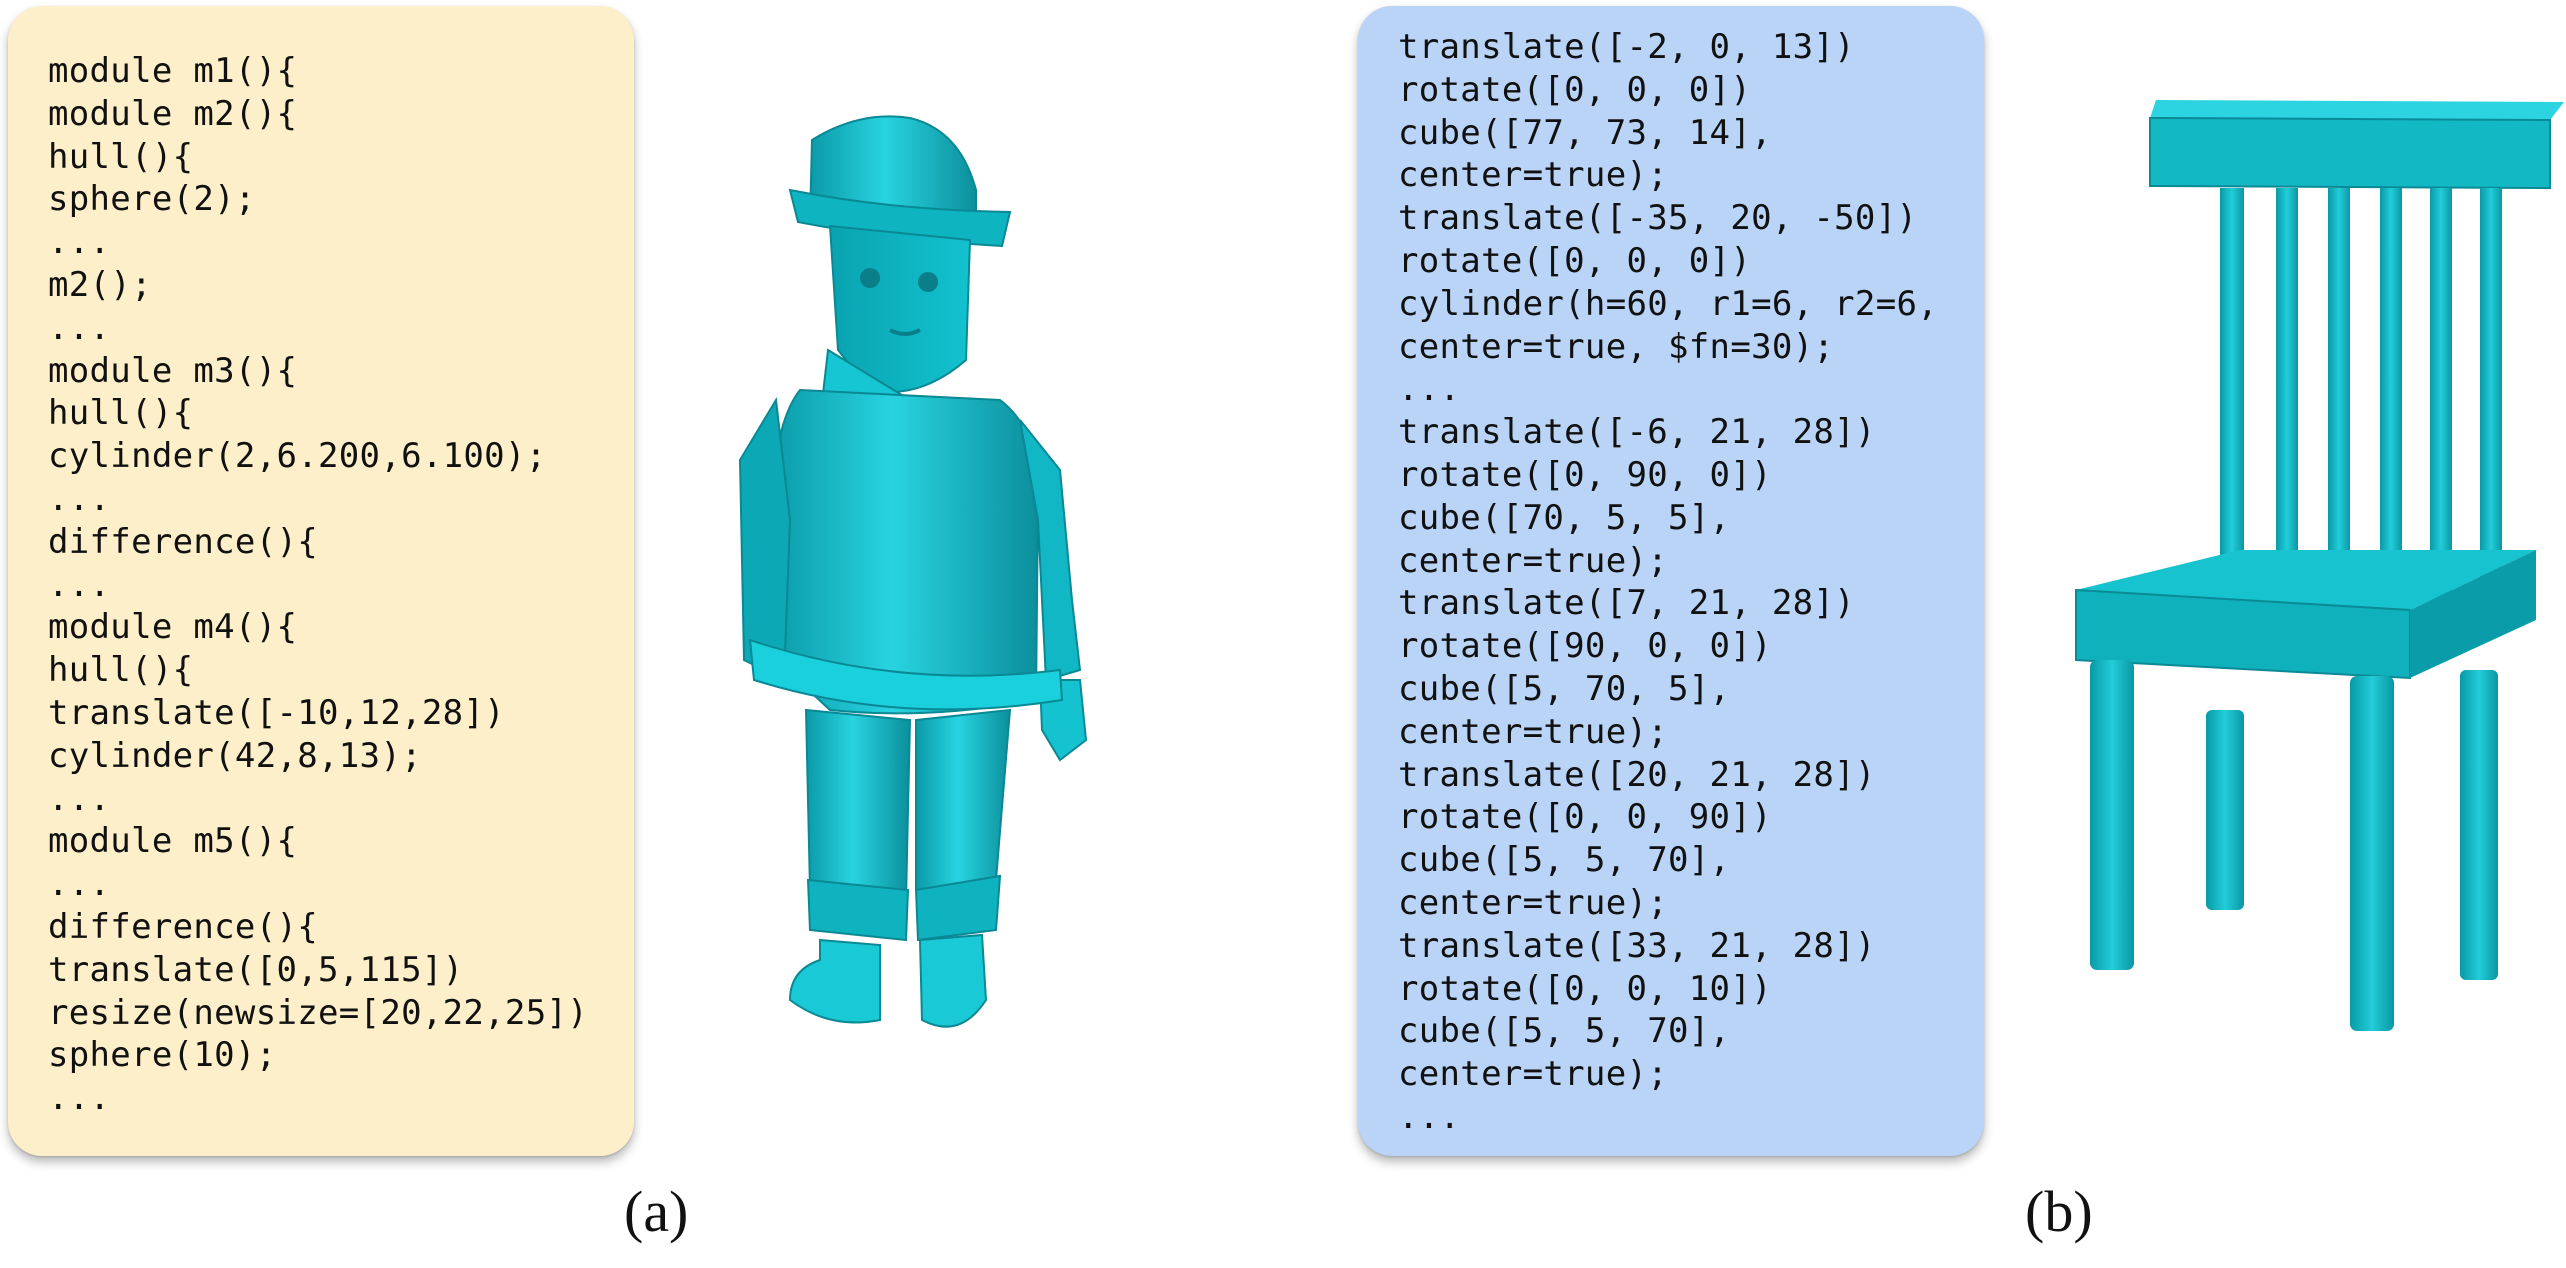 The width and height of the screenshot is (2566, 1268). Describe the element at coordinates (1668, 303) in the screenshot. I see `code-line: cylinder(h=60, r1=6, r2=6,` at that location.